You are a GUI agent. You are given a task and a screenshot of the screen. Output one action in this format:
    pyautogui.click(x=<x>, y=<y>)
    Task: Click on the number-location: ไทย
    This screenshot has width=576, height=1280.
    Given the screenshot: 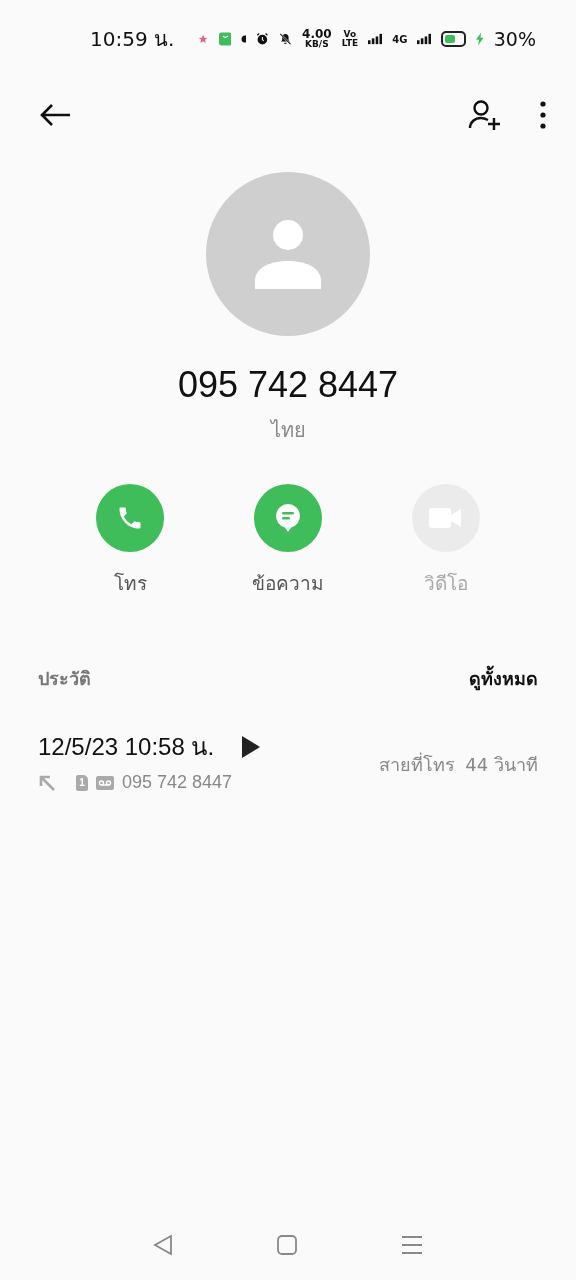 What is the action you would take?
    pyautogui.click(x=288, y=430)
    